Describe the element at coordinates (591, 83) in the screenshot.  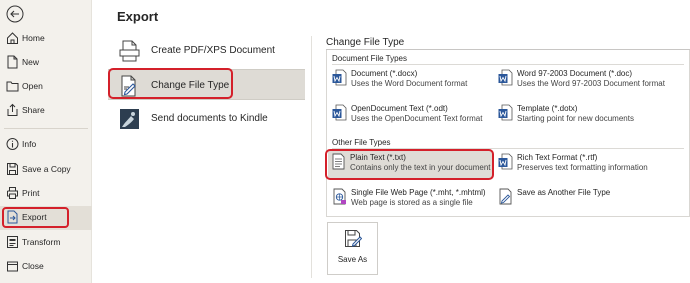
I see `file-type-description: Uses the Word 97-2003 Document format` at that location.